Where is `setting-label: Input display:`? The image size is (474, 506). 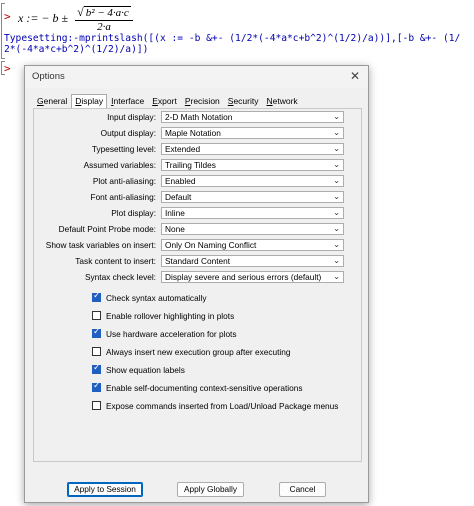 setting-label: Input display: is located at coordinates (131, 117).